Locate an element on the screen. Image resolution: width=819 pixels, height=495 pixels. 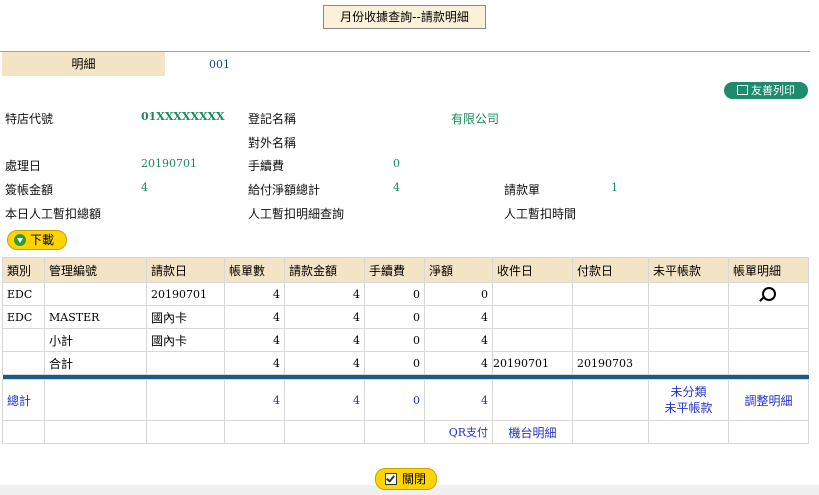
terminal-detail-link: 機台明細 is located at coordinates (532, 432).